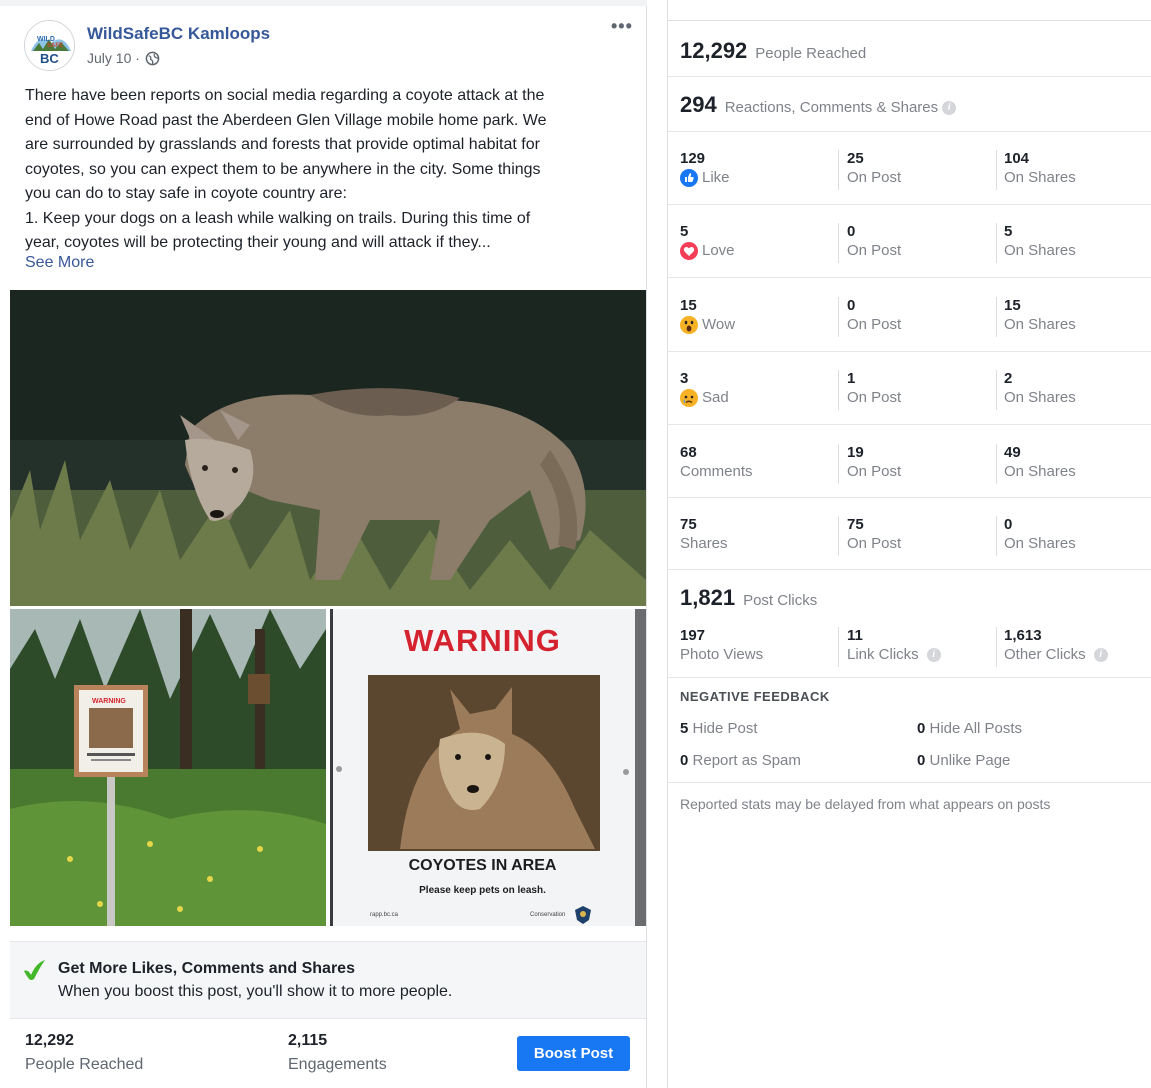 The image size is (1151, 1088). Describe the element at coordinates (722, 654) in the screenshot. I see `photo-views-label: Photo Views` at that location.